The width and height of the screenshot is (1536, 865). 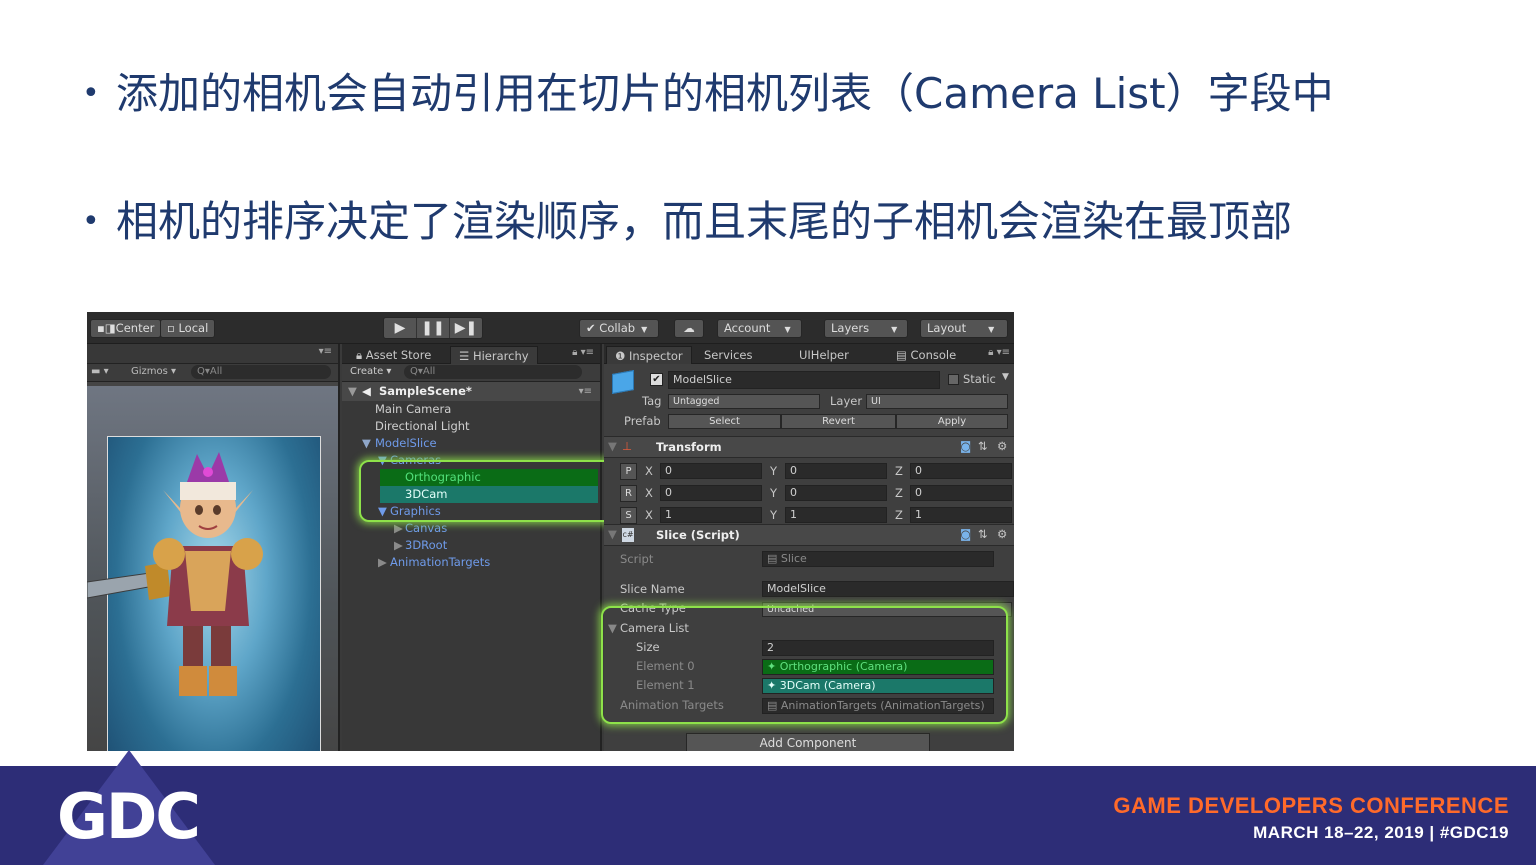 I want to click on hierarchy-item-animationtargets: ▶ AnimationTargets, so click(x=471, y=562).